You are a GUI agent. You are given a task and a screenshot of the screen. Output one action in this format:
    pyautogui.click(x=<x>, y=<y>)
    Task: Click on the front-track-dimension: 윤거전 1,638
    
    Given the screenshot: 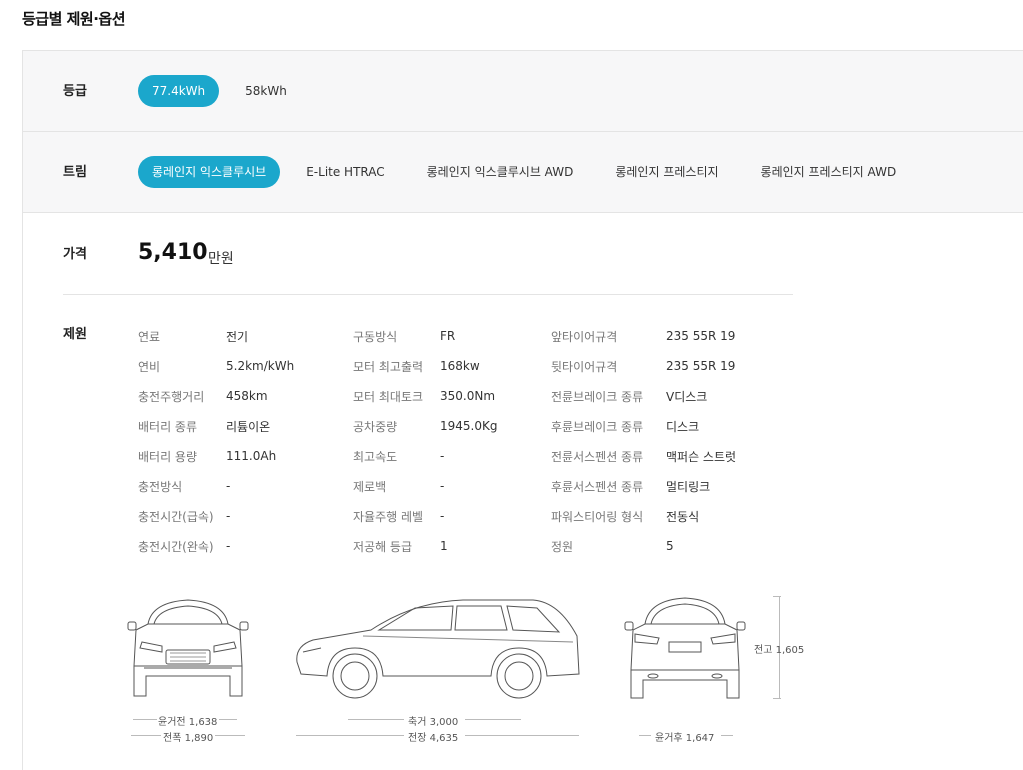 What is the action you would take?
    pyautogui.click(x=188, y=722)
    